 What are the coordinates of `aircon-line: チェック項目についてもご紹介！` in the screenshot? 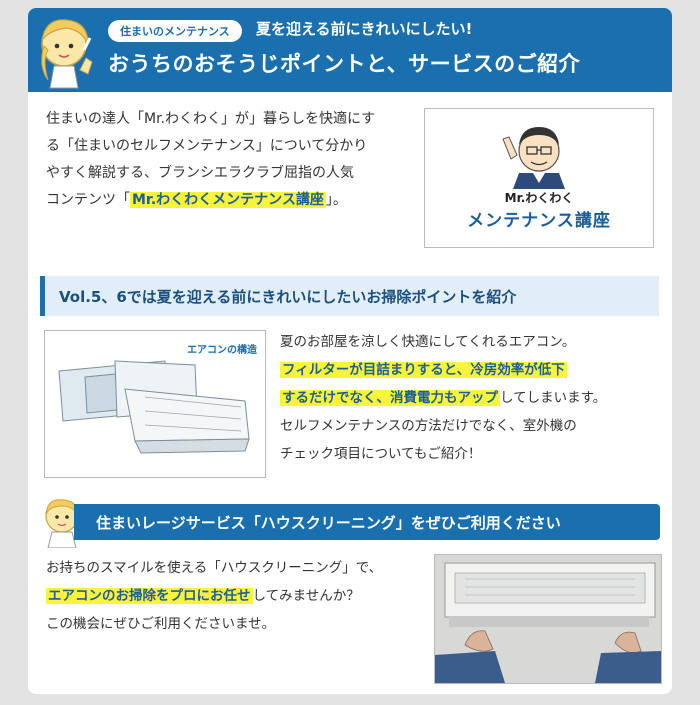 It's located at (381, 454).